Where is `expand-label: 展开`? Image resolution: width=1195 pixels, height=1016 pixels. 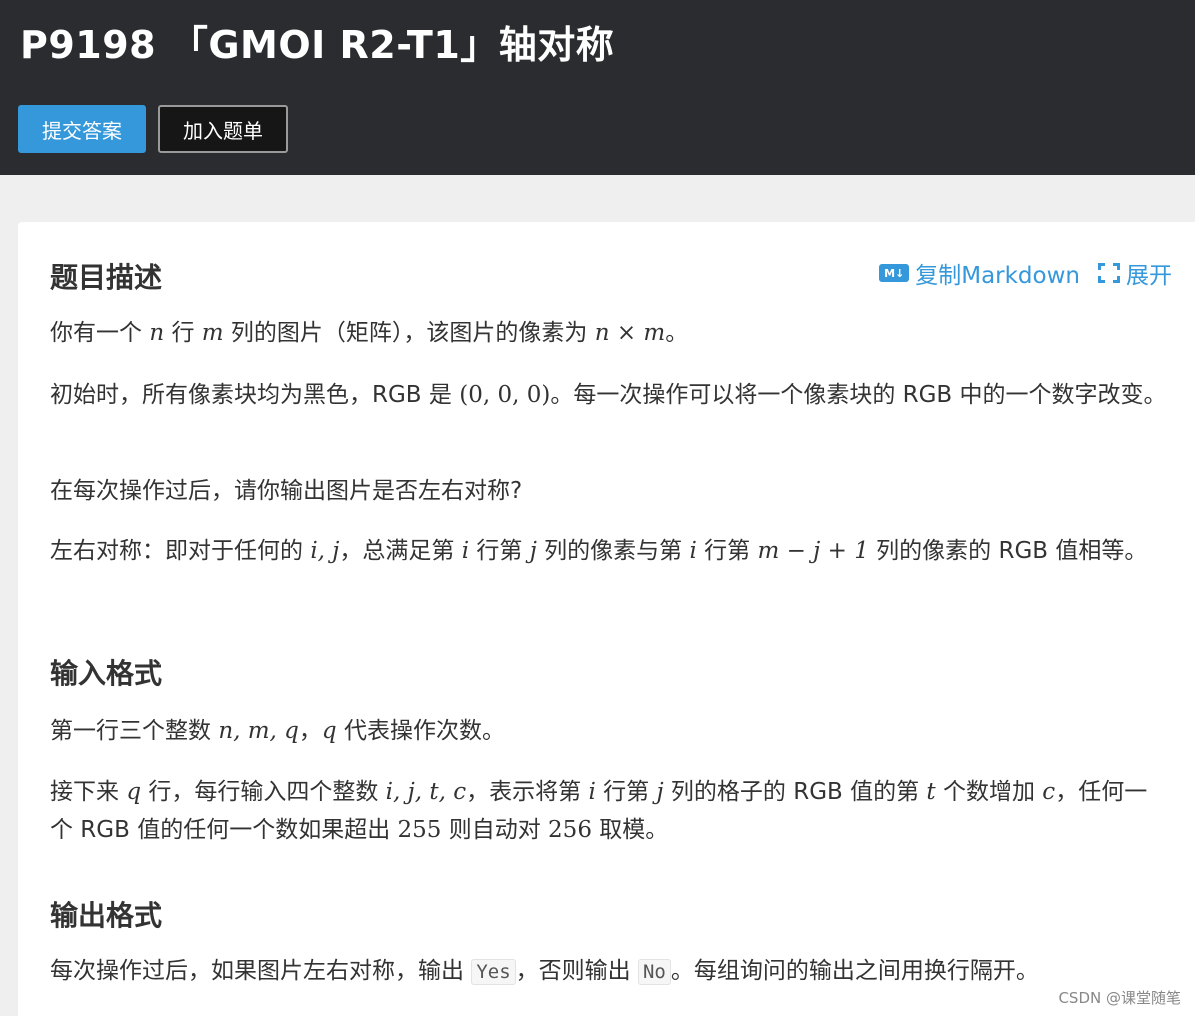
expand-label: 展开 is located at coordinates (1149, 276).